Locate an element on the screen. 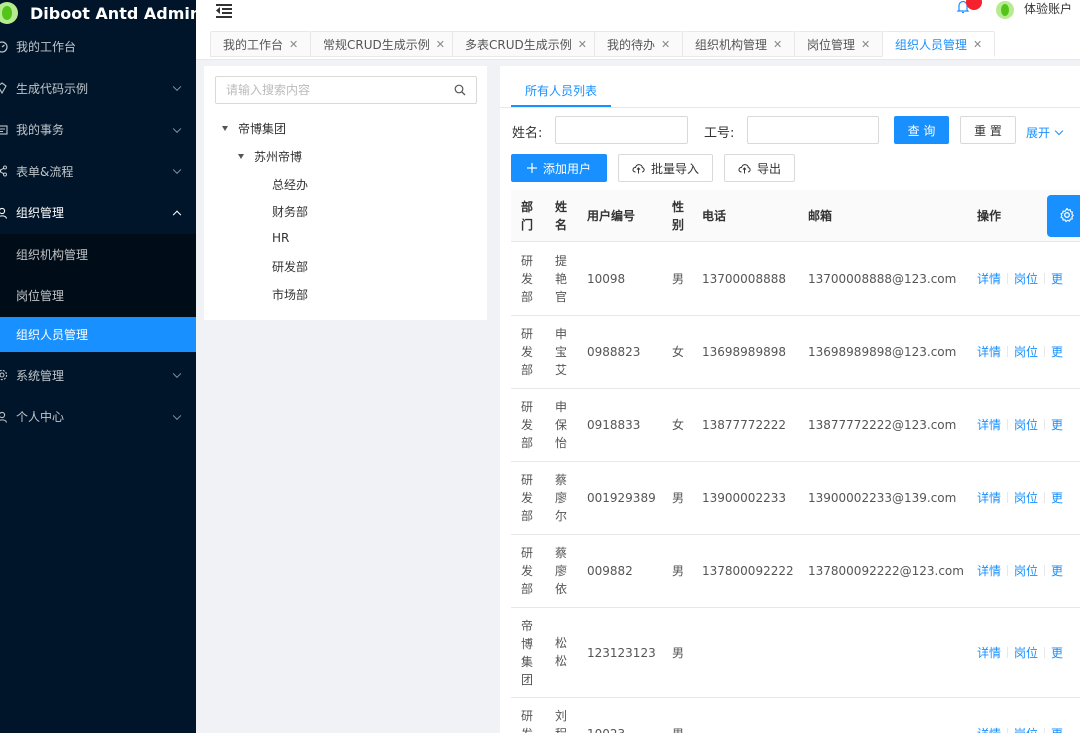  add-user-button: 添加用户 is located at coordinates (559, 168).